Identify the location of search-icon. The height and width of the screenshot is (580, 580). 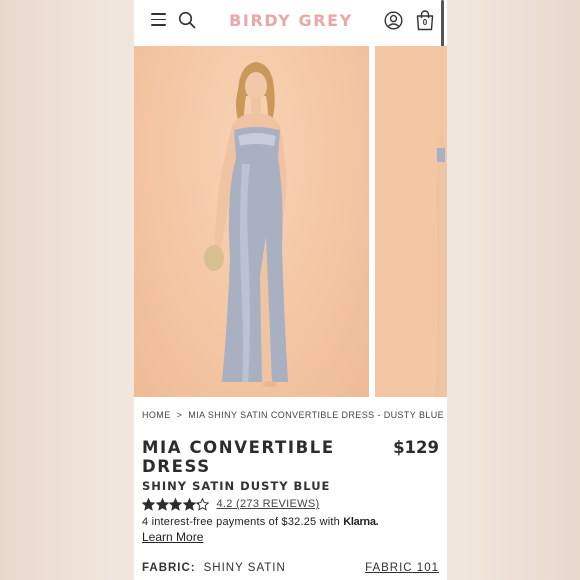
(187, 20).